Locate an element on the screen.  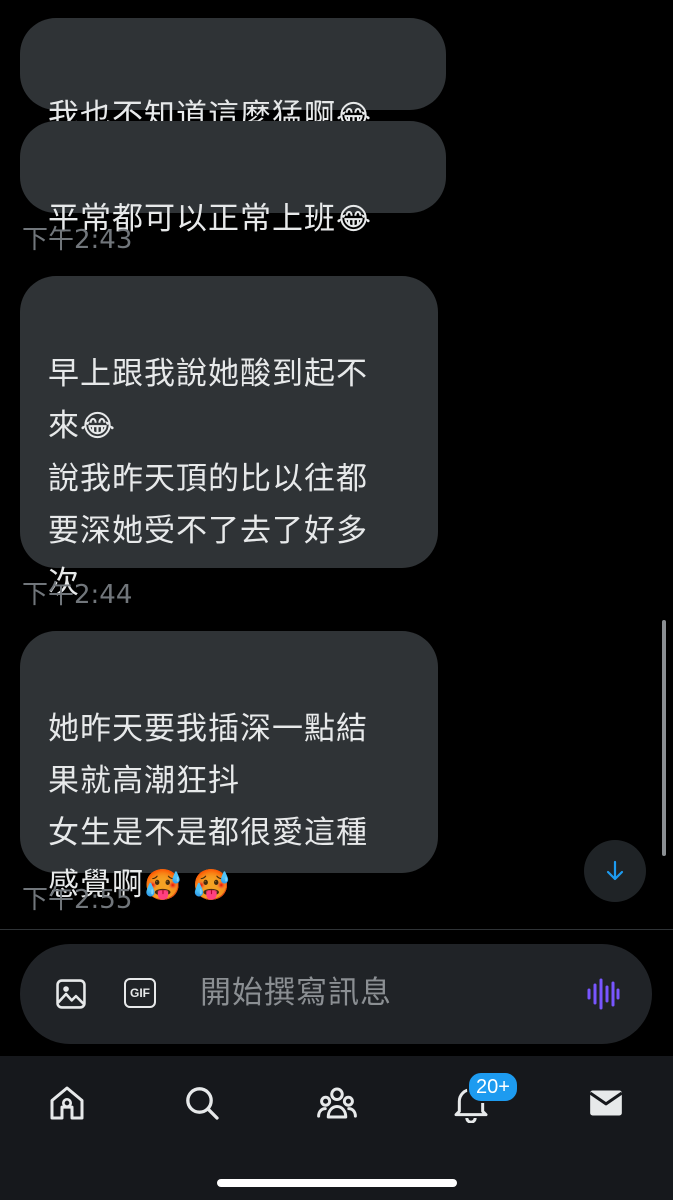
nav-messages is located at coordinates (606, 1103).